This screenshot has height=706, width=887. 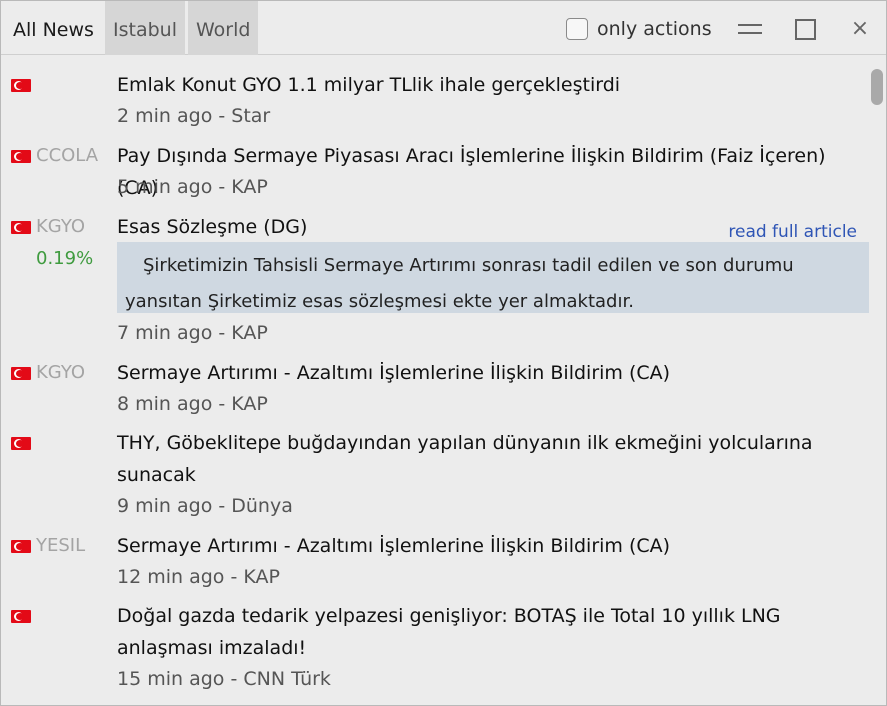 I want to click on news-meta: 15 min ago - CNN Türk, so click(x=224, y=679).